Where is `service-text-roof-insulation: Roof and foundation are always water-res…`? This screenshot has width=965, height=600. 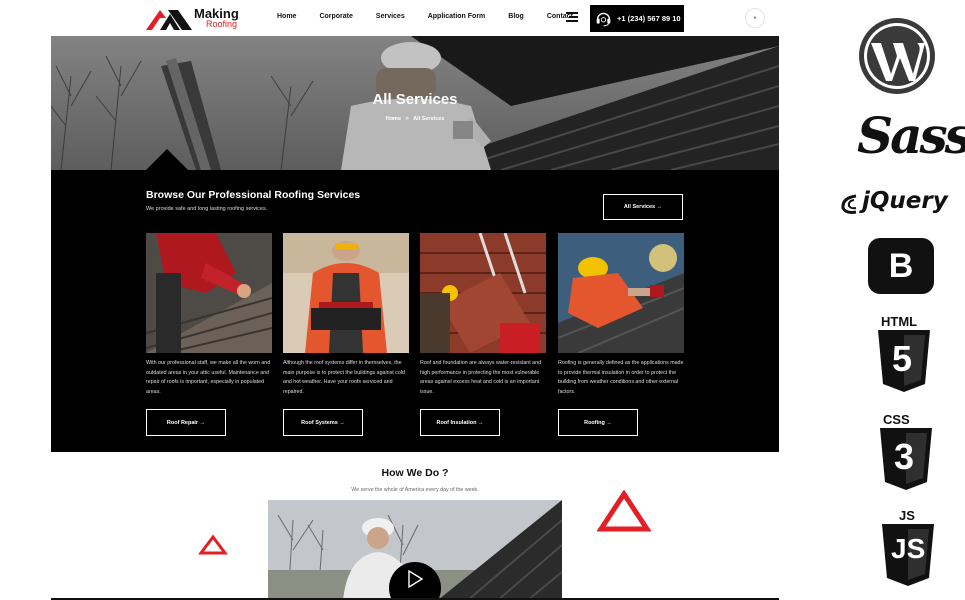 service-text-roof-insulation: Roof and foundation are always water-res… is located at coordinates (481, 377).